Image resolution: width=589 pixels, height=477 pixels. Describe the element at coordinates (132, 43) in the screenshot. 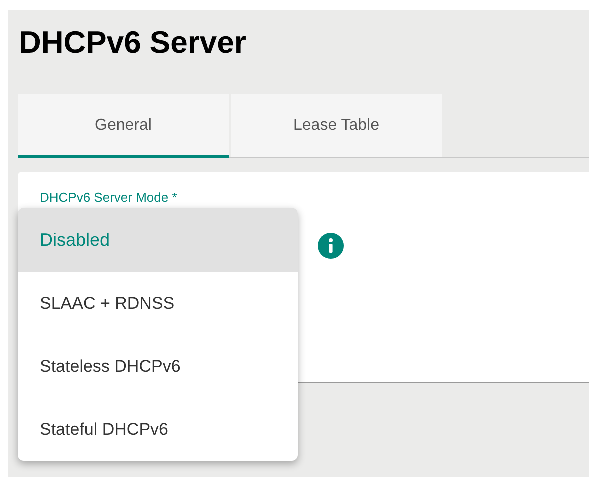

I see `page-title: DHCPv6 Server` at that location.